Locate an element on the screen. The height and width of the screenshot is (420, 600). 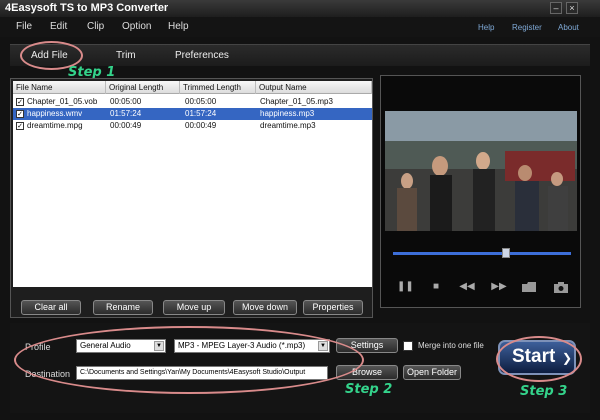
menu-file: File is located at coordinates (24, 26).